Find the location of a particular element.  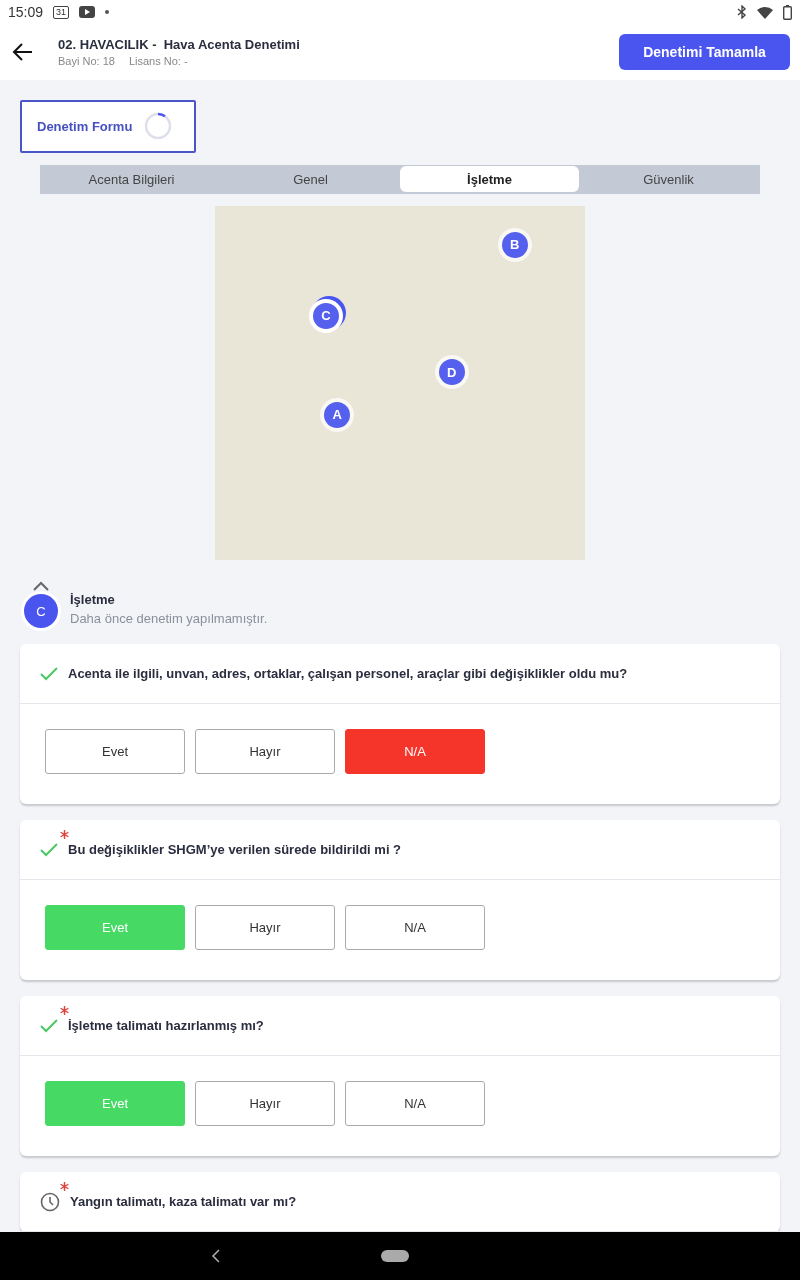

question-text: Acenta ile ilgili, unvan, adres, ortaklar, çalışan personel, araçlar gibi değişiklikler oldu mu? is located at coordinates (348, 673).